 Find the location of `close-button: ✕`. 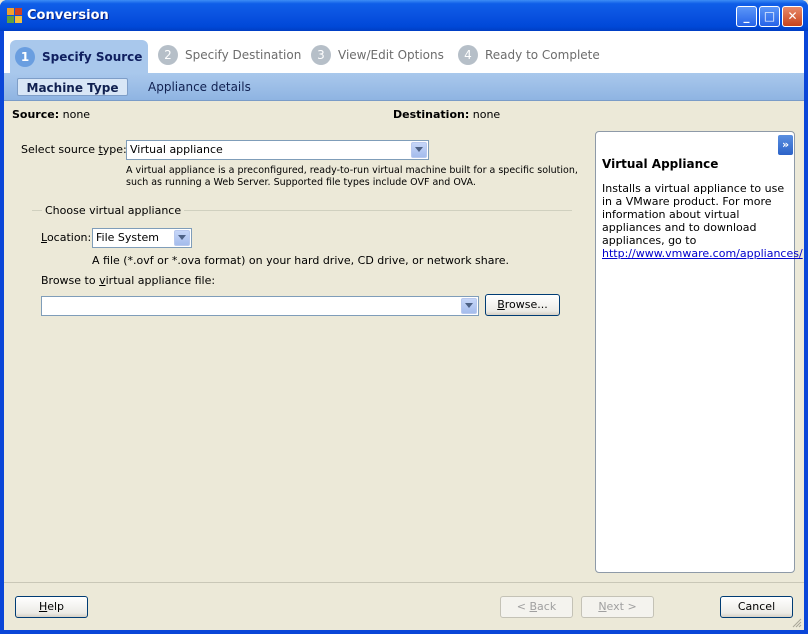

close-button: ✕ is located at coordinates (792, 16).